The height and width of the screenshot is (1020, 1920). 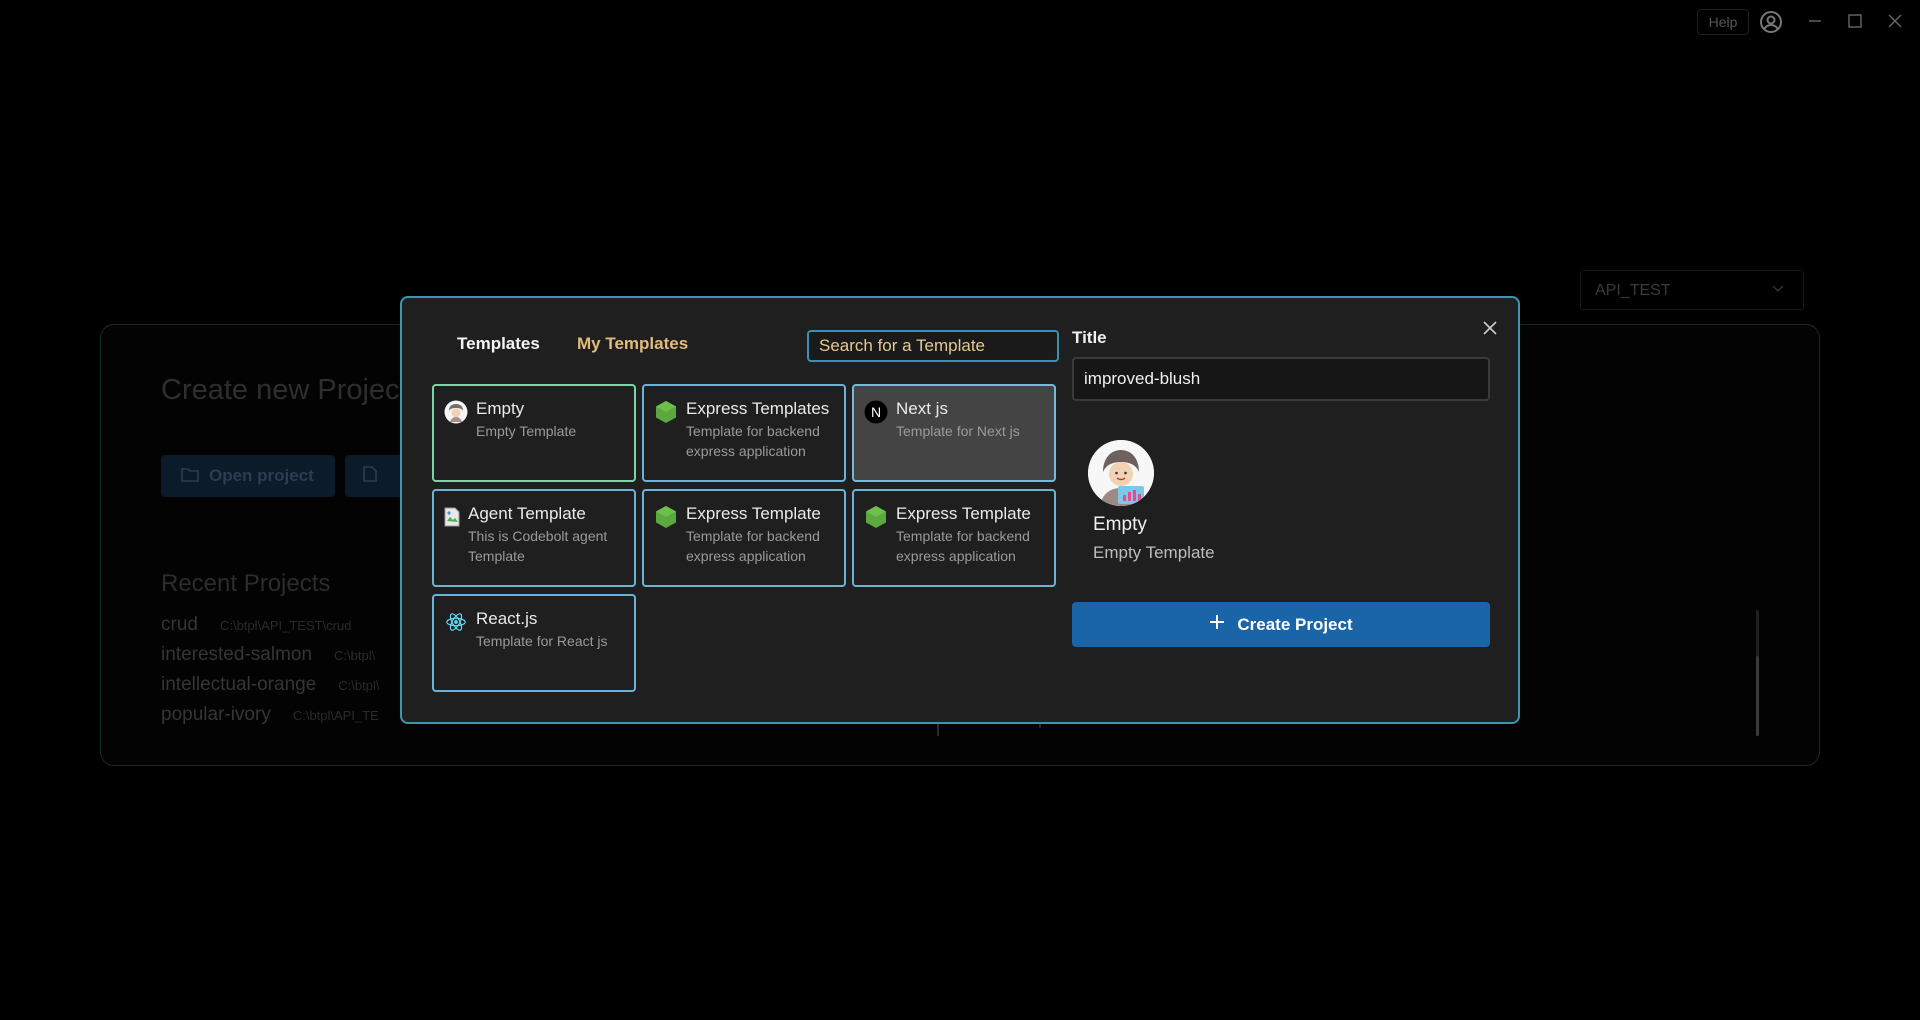 What do you see at coordinates (1295, 624) in the screenshot?
I see `create-project-label: Create Project` at bounding box center [1295, 624].